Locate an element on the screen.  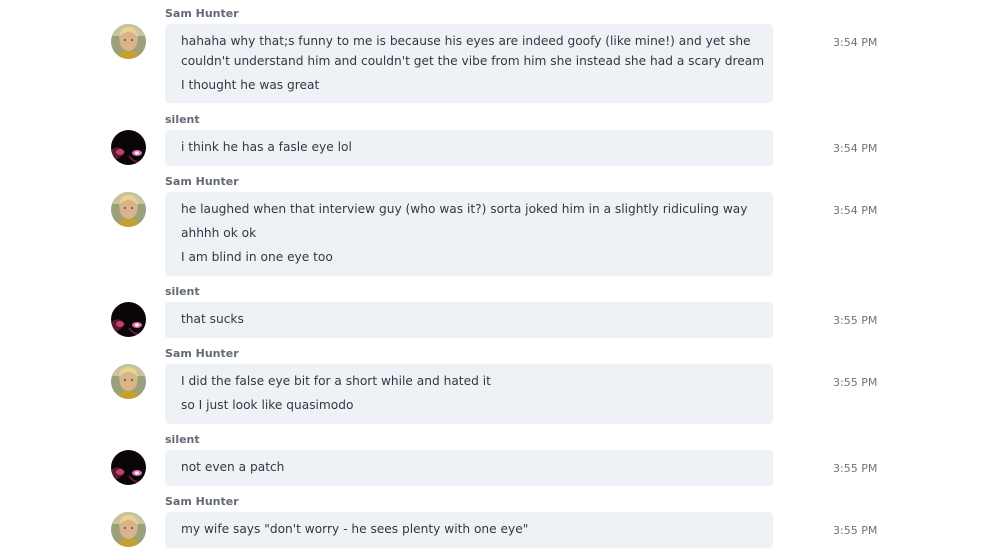
message-bubble: not even a patch is located at coordinates (469, 468).